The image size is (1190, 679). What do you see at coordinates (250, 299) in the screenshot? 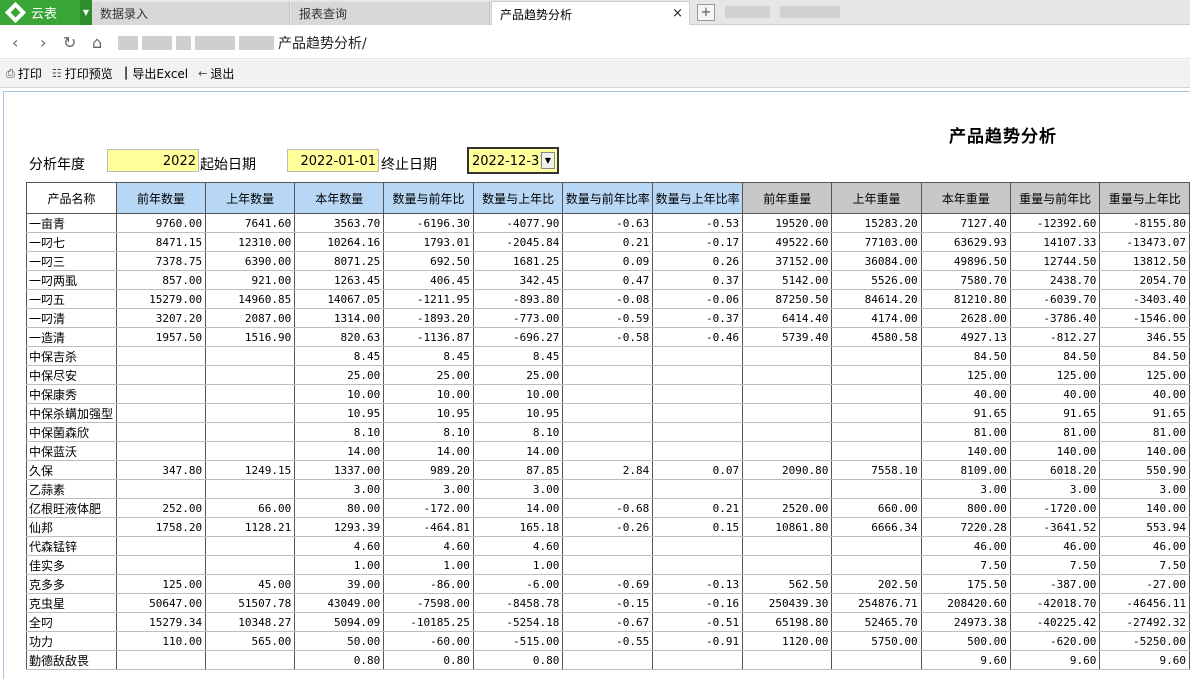
I see `value-cell: 14960.85` at bounding box center [250, 299].